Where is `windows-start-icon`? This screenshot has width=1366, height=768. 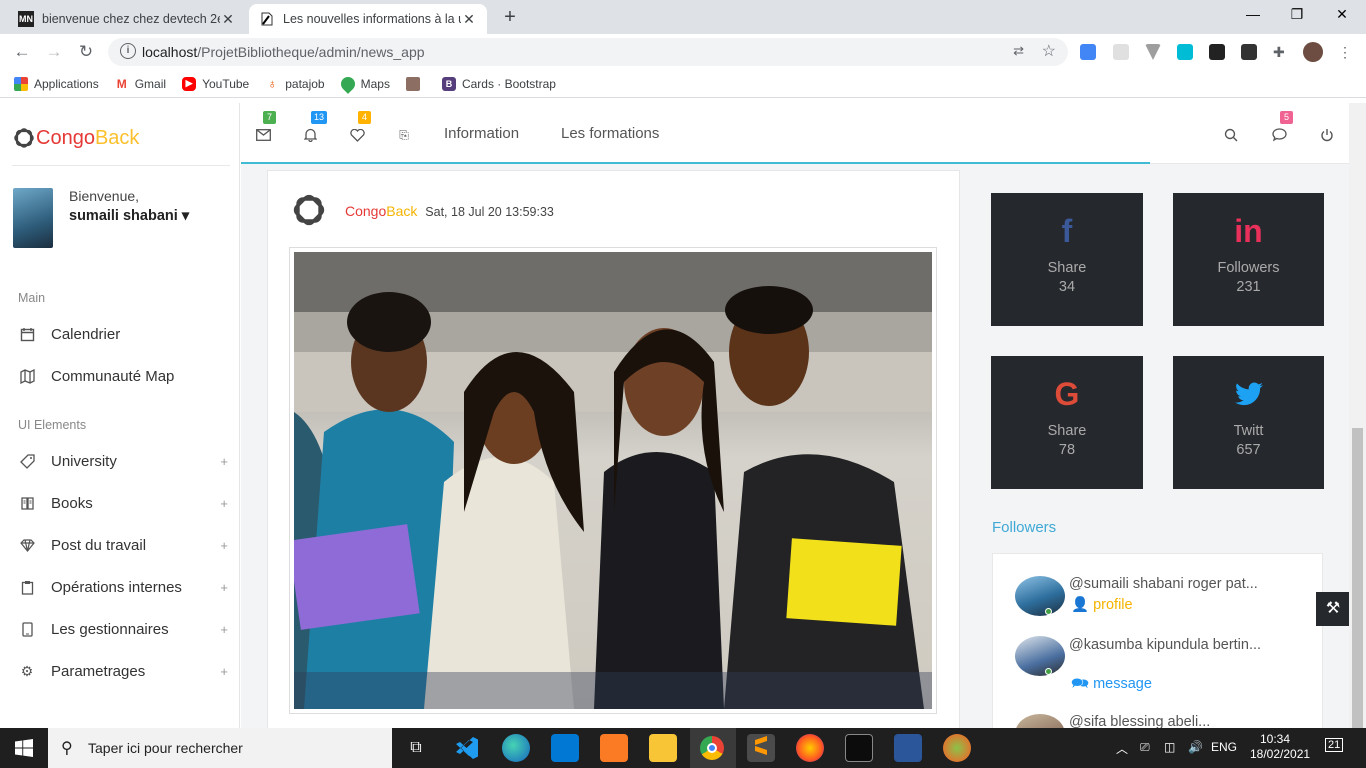 windows-start-icon is located at coordinates (24, 748).